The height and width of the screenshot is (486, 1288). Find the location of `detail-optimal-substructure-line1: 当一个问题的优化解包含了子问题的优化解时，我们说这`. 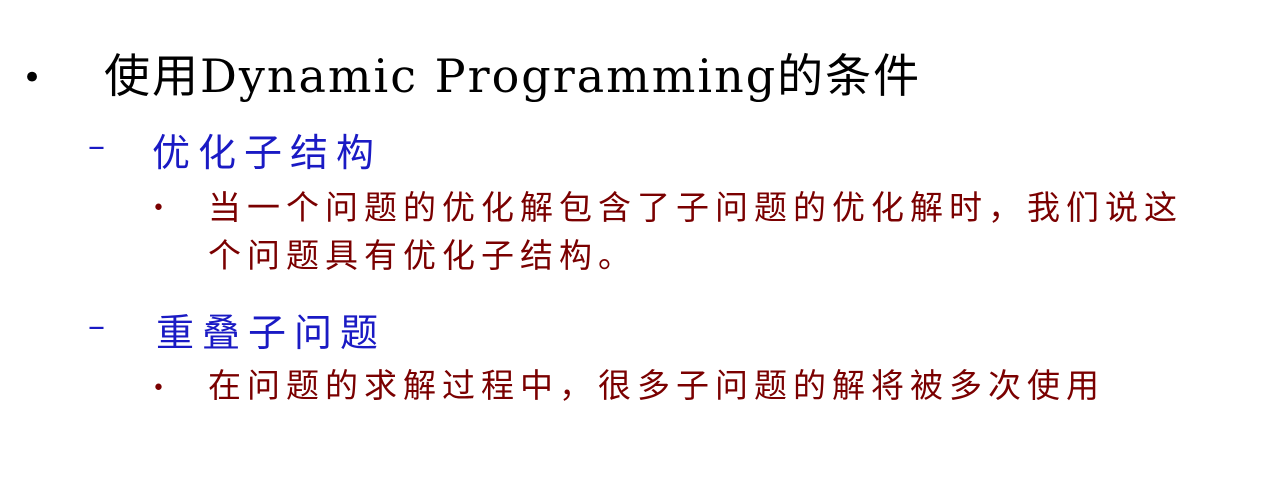

detail-optimal-substructure-line1: 当一个问题的优化解包含了子问题的优化解时，我们说这 is located at coordinates (695, 207).